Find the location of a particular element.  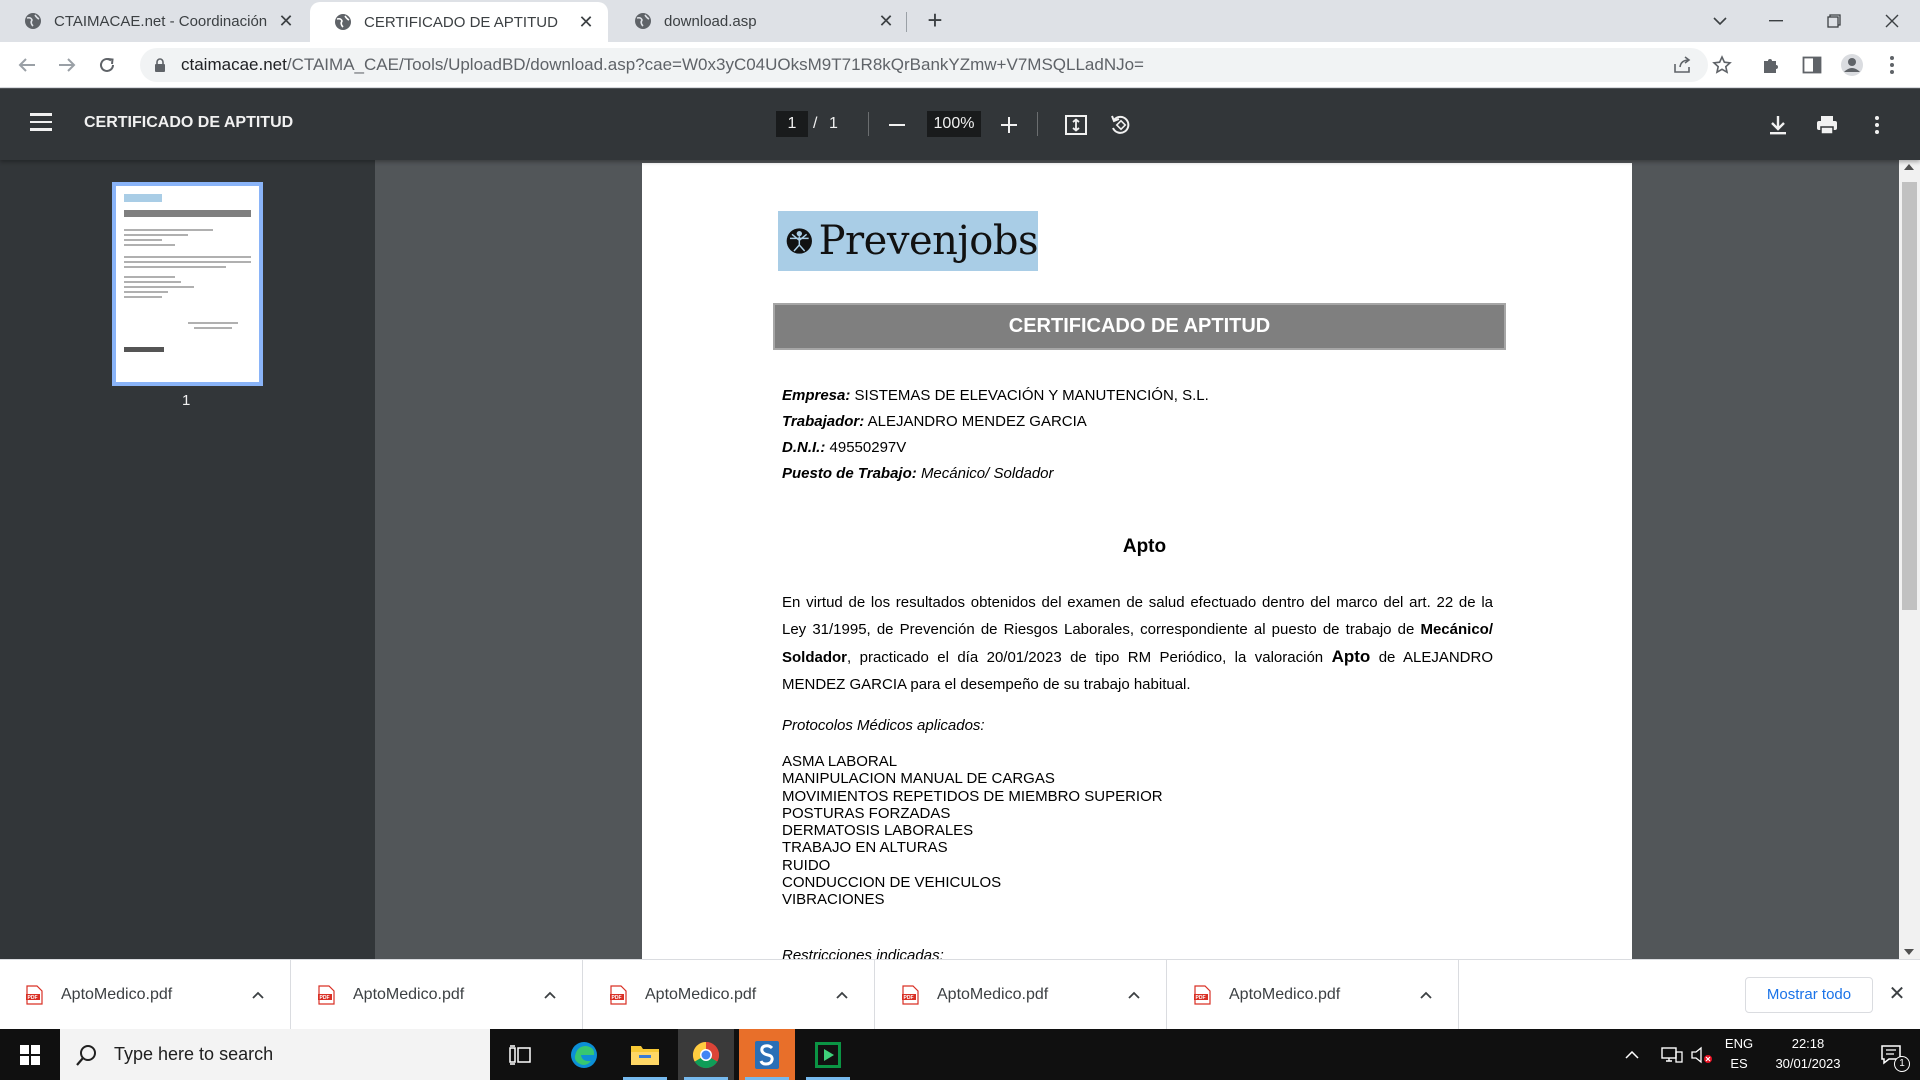

taskbar-app-blue-s is located at coordinates (767, 1054).